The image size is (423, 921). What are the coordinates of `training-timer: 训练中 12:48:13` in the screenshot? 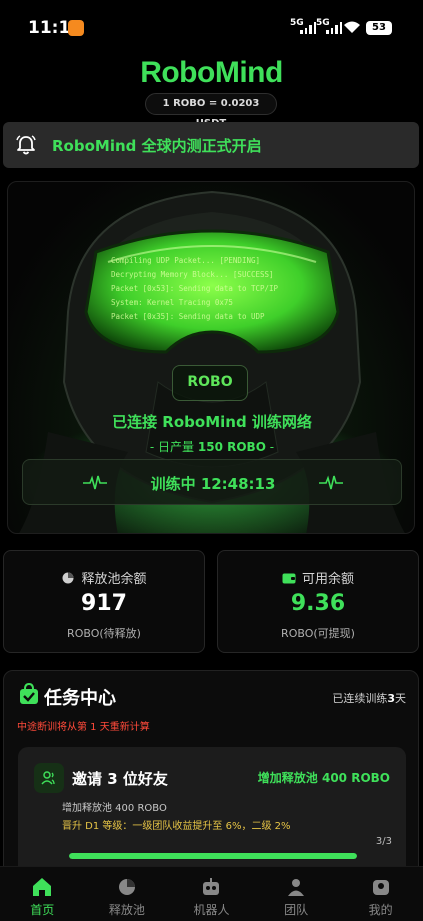 It's located at (213, 483).